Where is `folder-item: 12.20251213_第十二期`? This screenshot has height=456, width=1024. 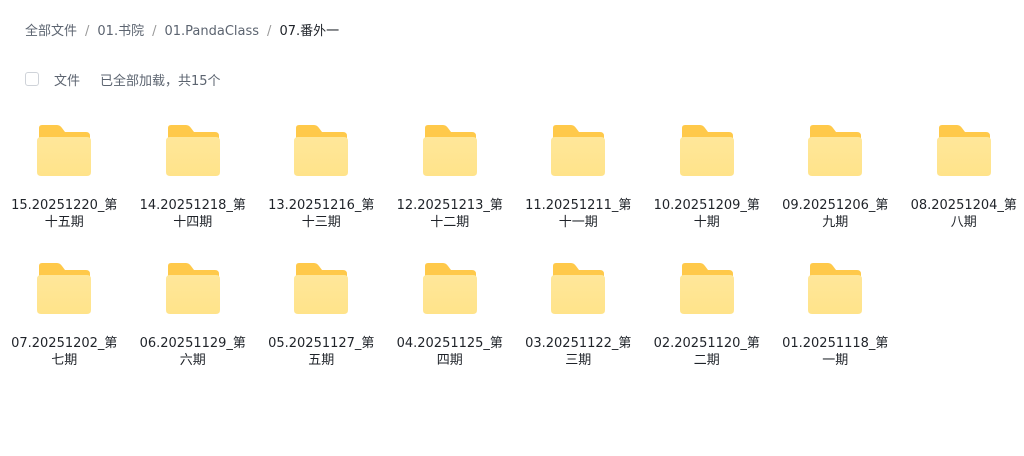 folder-item: 12.20251213_第十二期 is located at coordinates (450, 187).